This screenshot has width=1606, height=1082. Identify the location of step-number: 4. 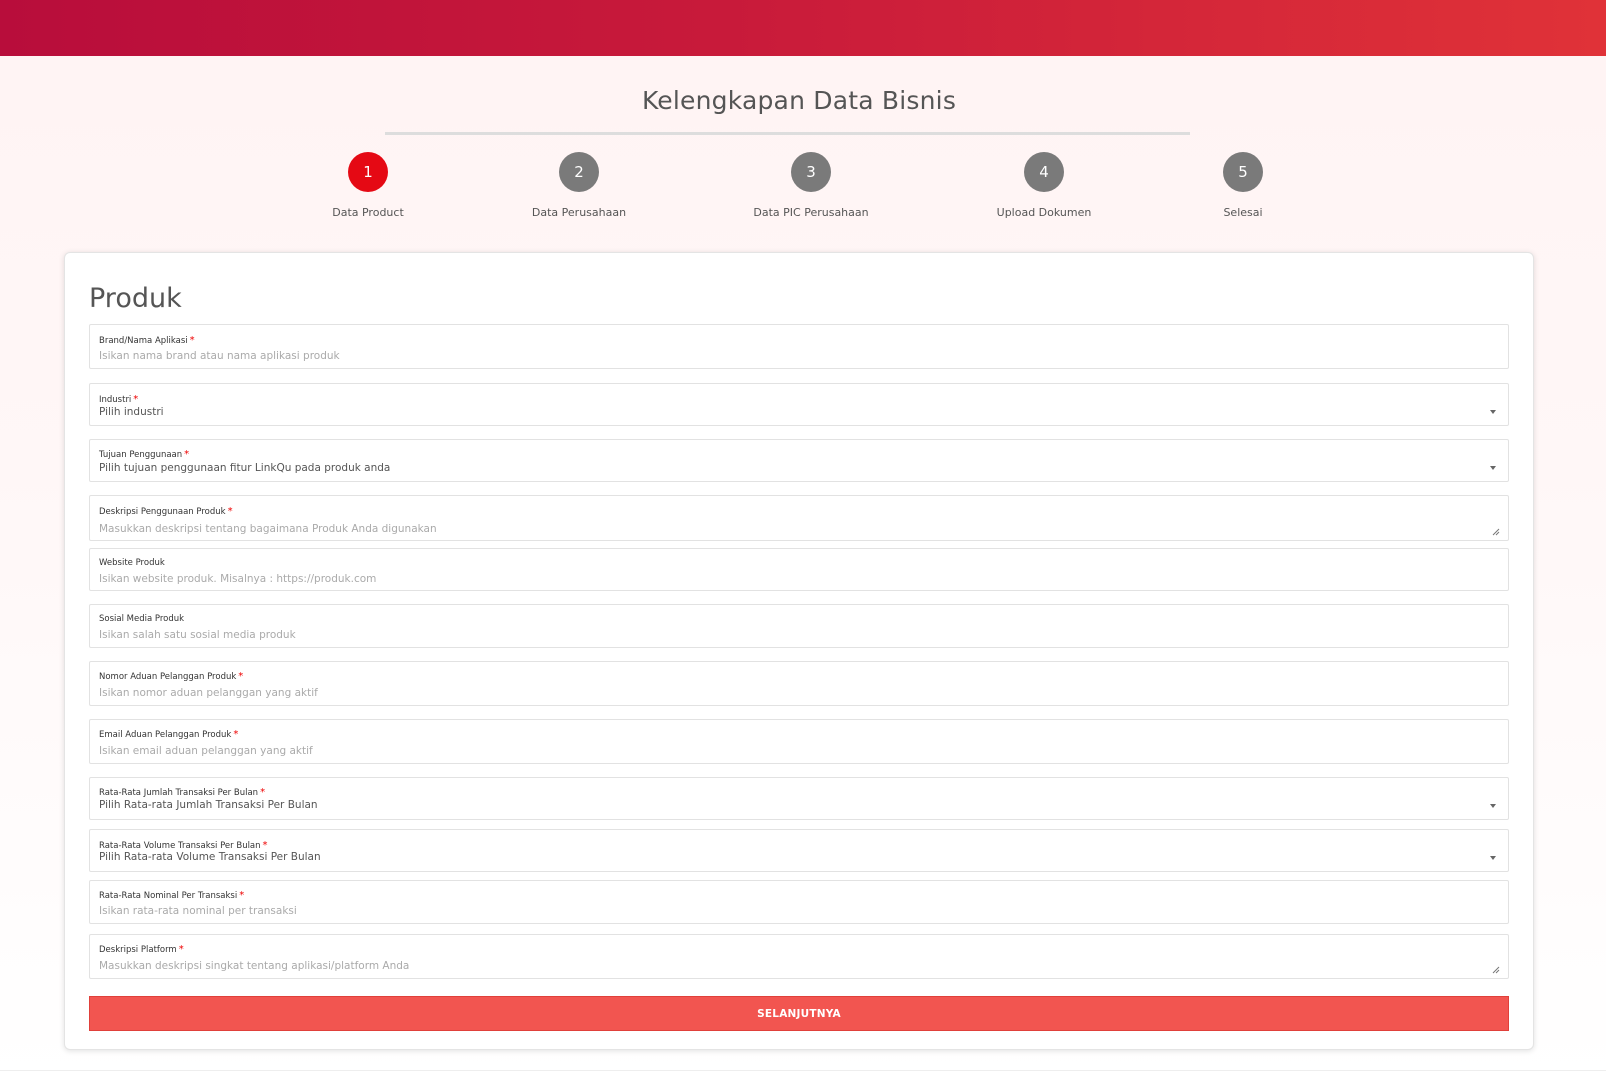
(1044, 172).